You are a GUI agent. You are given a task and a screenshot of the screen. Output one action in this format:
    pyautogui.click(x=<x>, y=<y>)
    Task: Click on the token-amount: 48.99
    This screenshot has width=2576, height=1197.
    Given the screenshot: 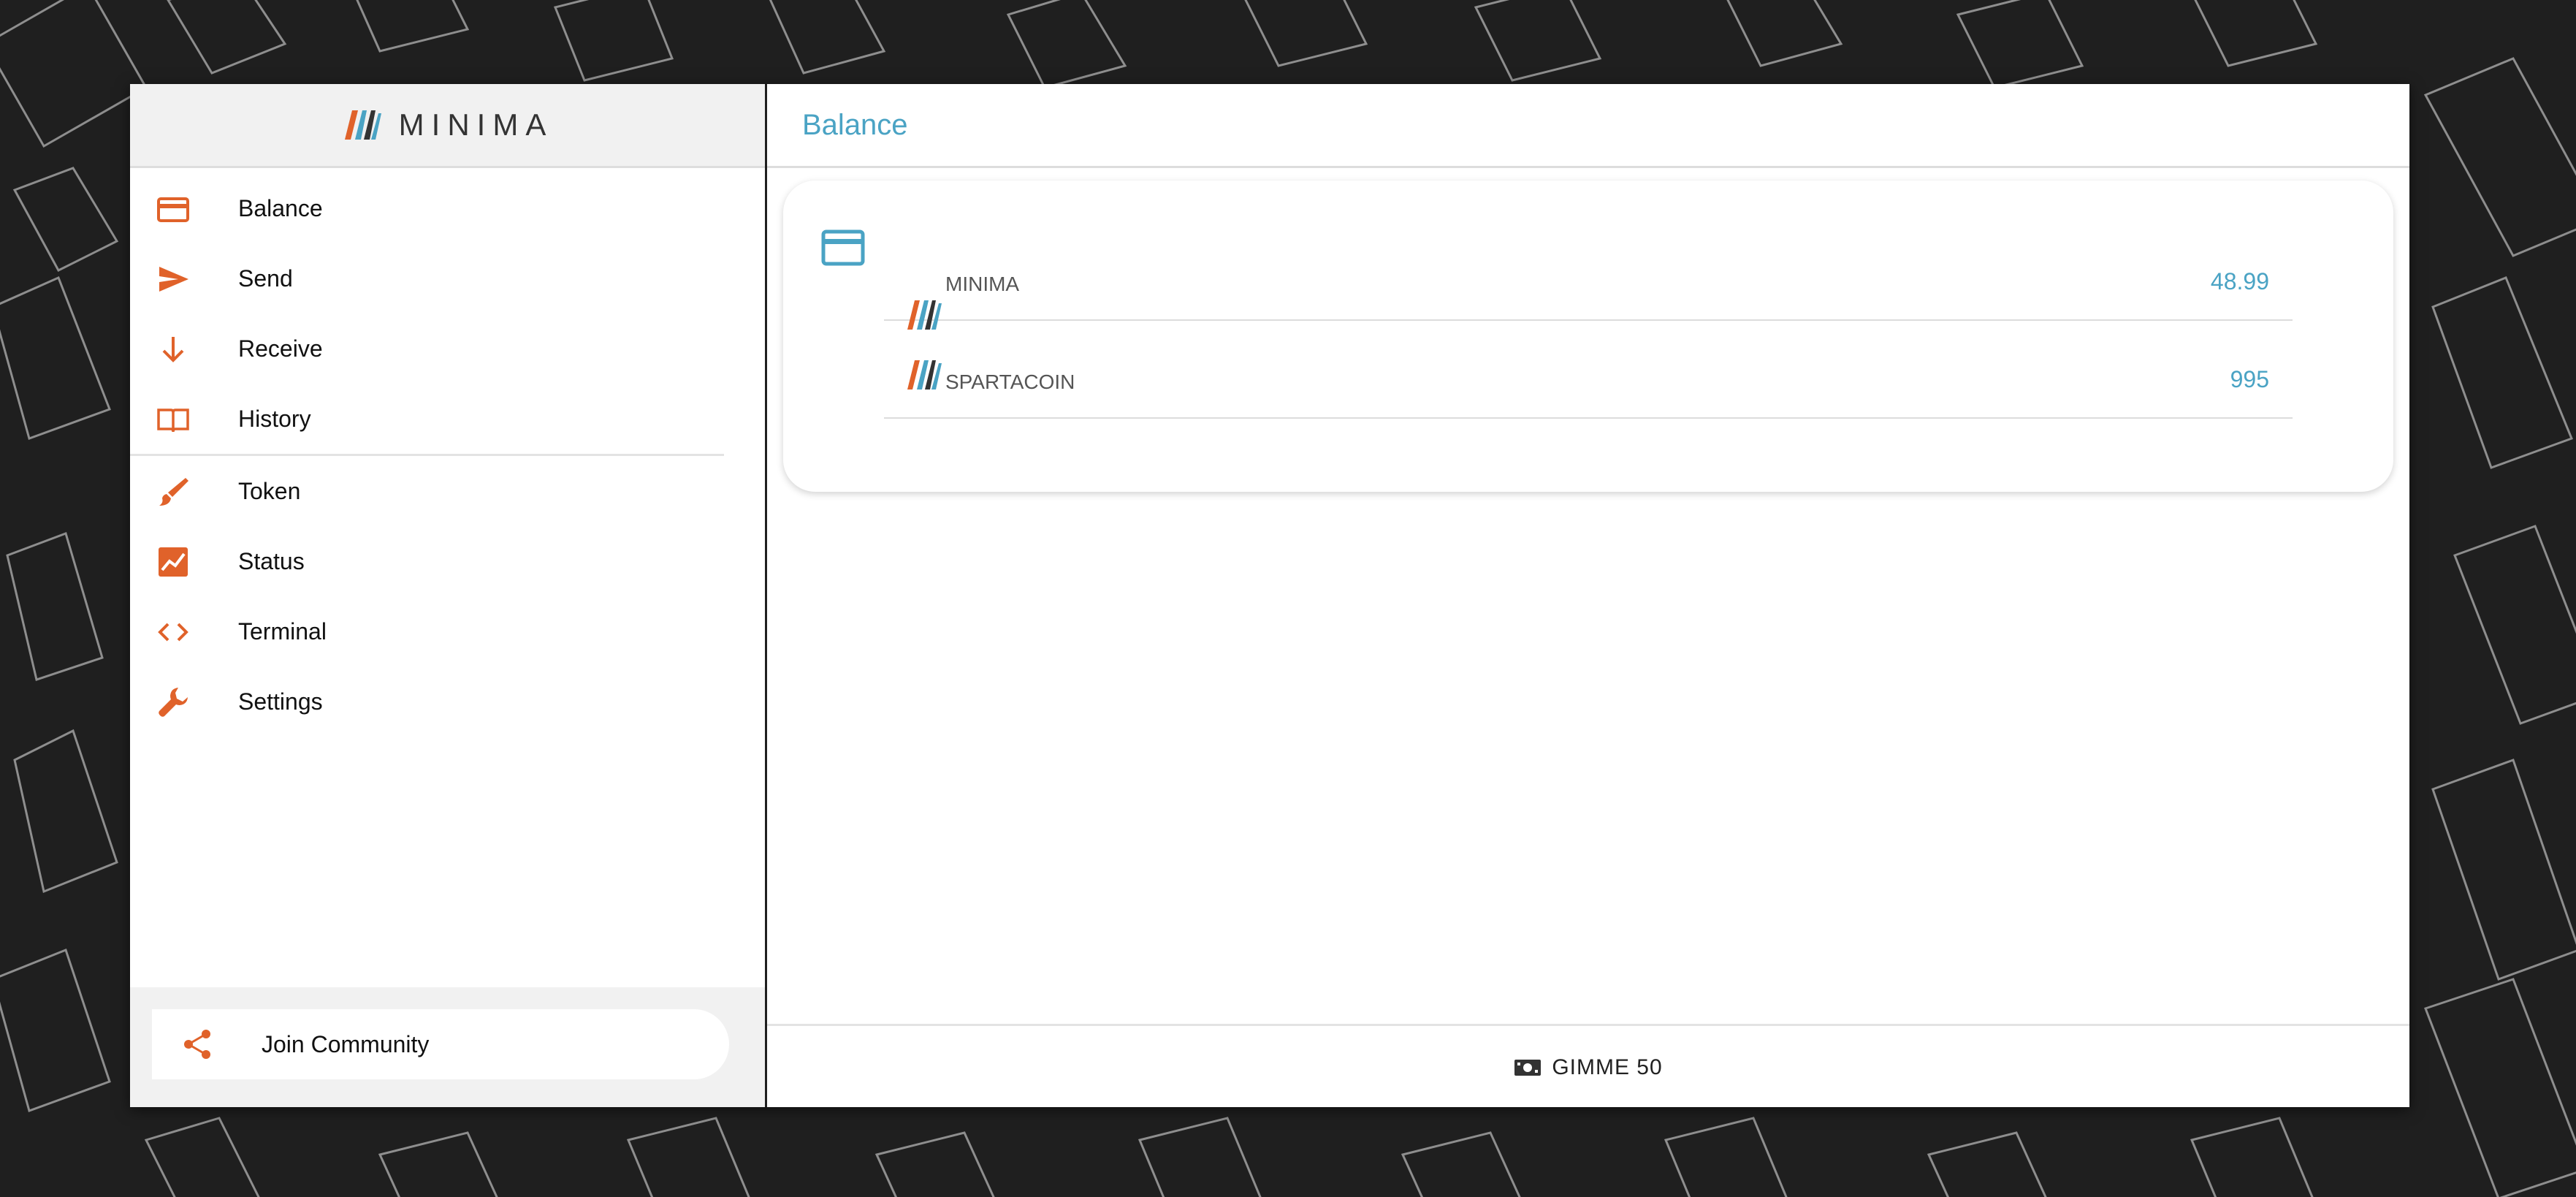 What is the action you would take?
    pyautogui.click(x=2240, y=281)
    